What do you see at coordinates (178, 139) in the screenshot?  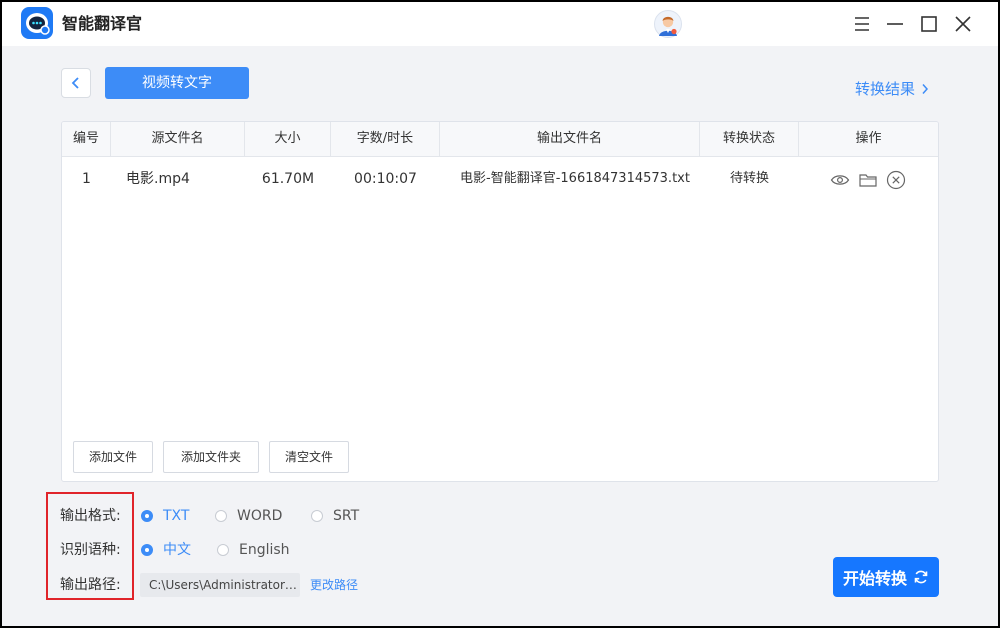 I see `col-header-source: 源文件名` at bounding box center [178, 139].